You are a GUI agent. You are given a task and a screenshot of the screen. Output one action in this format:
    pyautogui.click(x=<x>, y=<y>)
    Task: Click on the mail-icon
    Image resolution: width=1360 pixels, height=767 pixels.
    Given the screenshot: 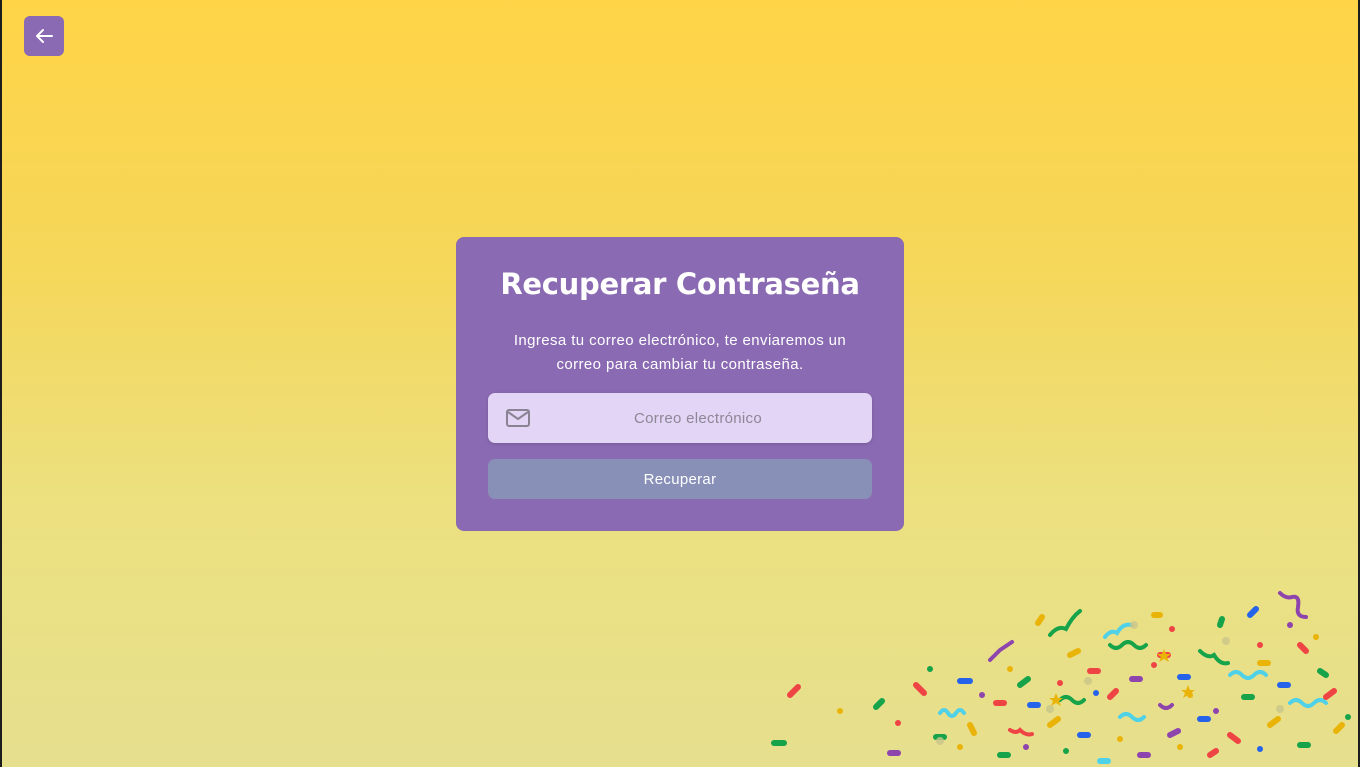 What is the action you would take?
    pyautogui.click(x=518, y=418)
    